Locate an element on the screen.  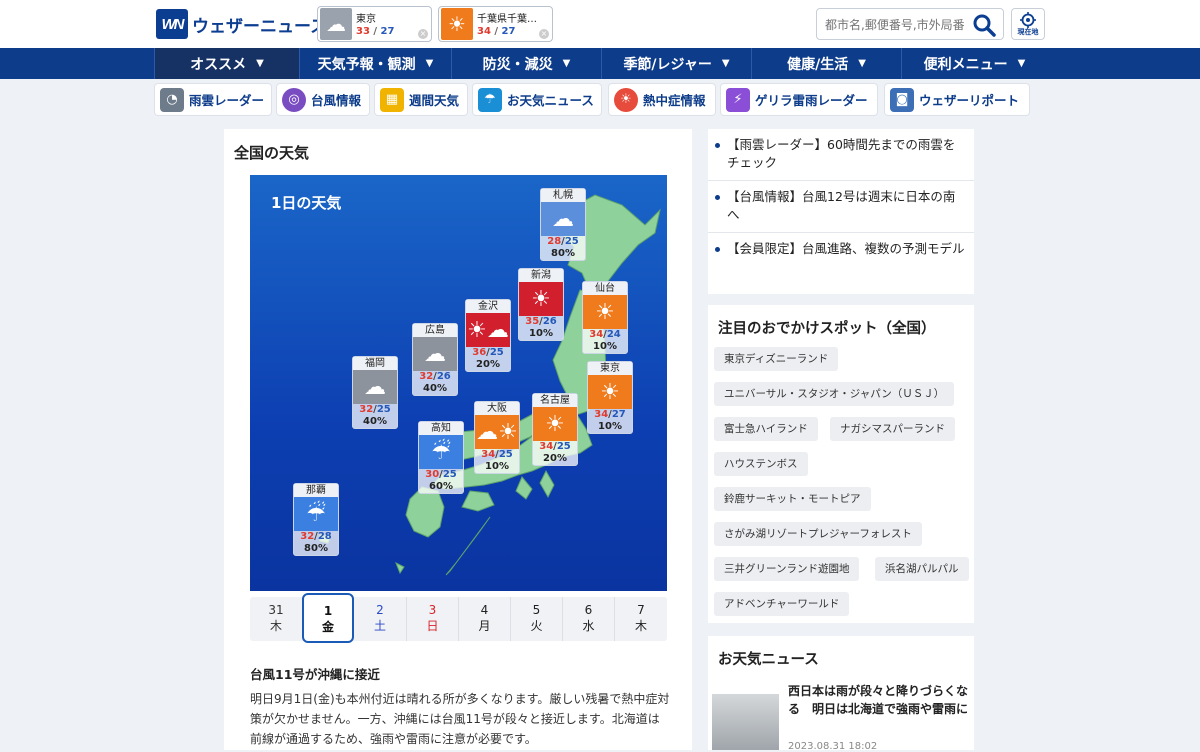
weather-card-chiba: ☀ 千葉県千葉… 34 / 27 × is located at coordinates (495, 24).